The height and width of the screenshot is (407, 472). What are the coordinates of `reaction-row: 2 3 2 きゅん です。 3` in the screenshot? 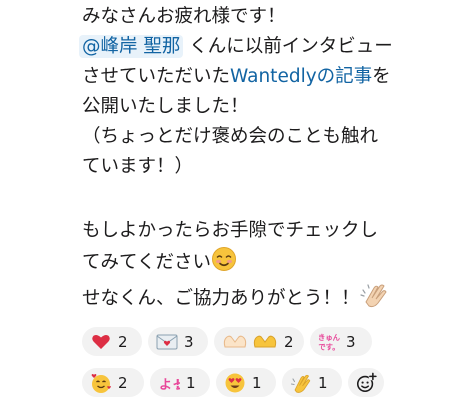 It's located at (227, 341).